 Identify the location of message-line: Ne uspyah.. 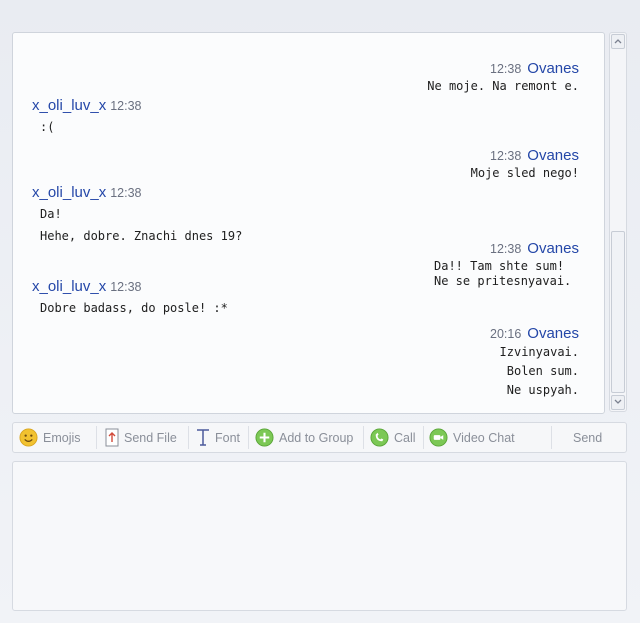
(542, 390).